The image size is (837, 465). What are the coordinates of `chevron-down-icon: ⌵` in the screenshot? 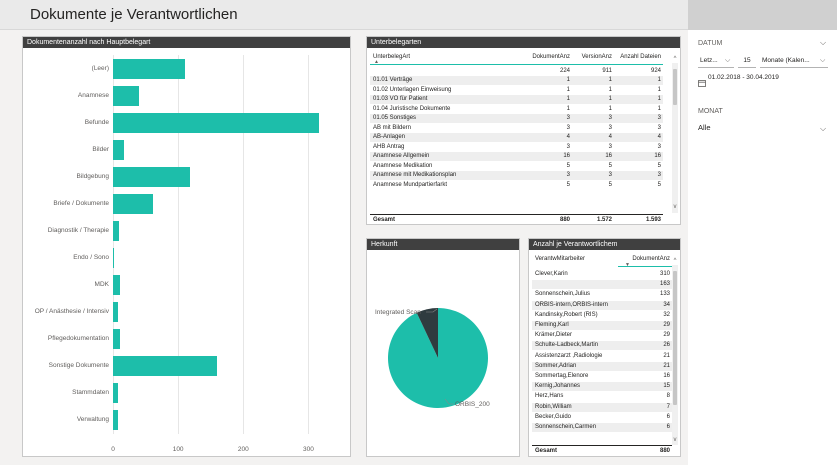 It's located at (823, 43).